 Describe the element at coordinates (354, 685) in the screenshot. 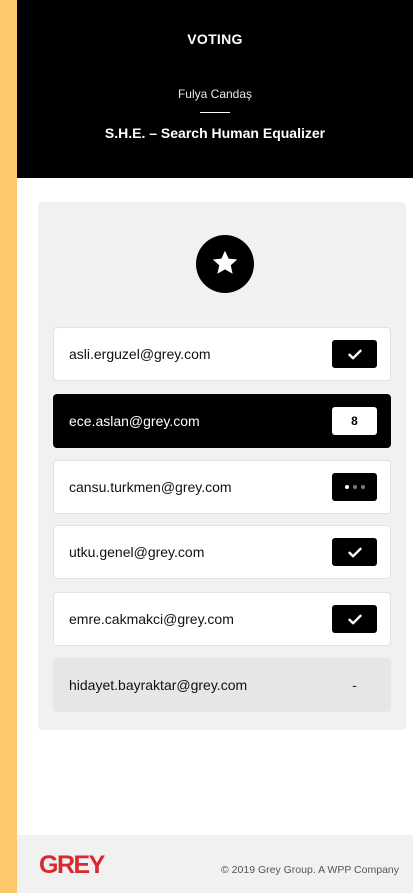

I see `pending-status: -` at that location.